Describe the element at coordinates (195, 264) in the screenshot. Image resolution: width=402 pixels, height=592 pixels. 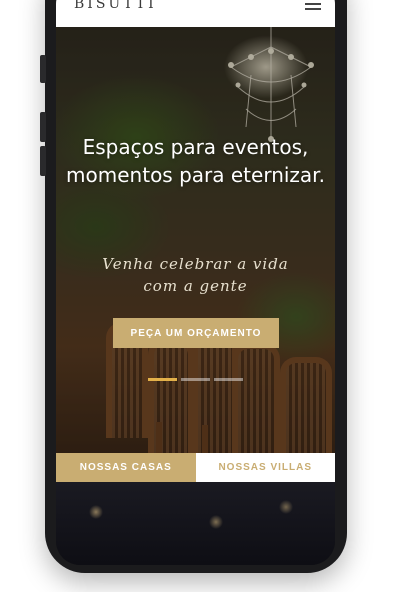
I see `script-line-1: Venha celebrar a vida` at that location.